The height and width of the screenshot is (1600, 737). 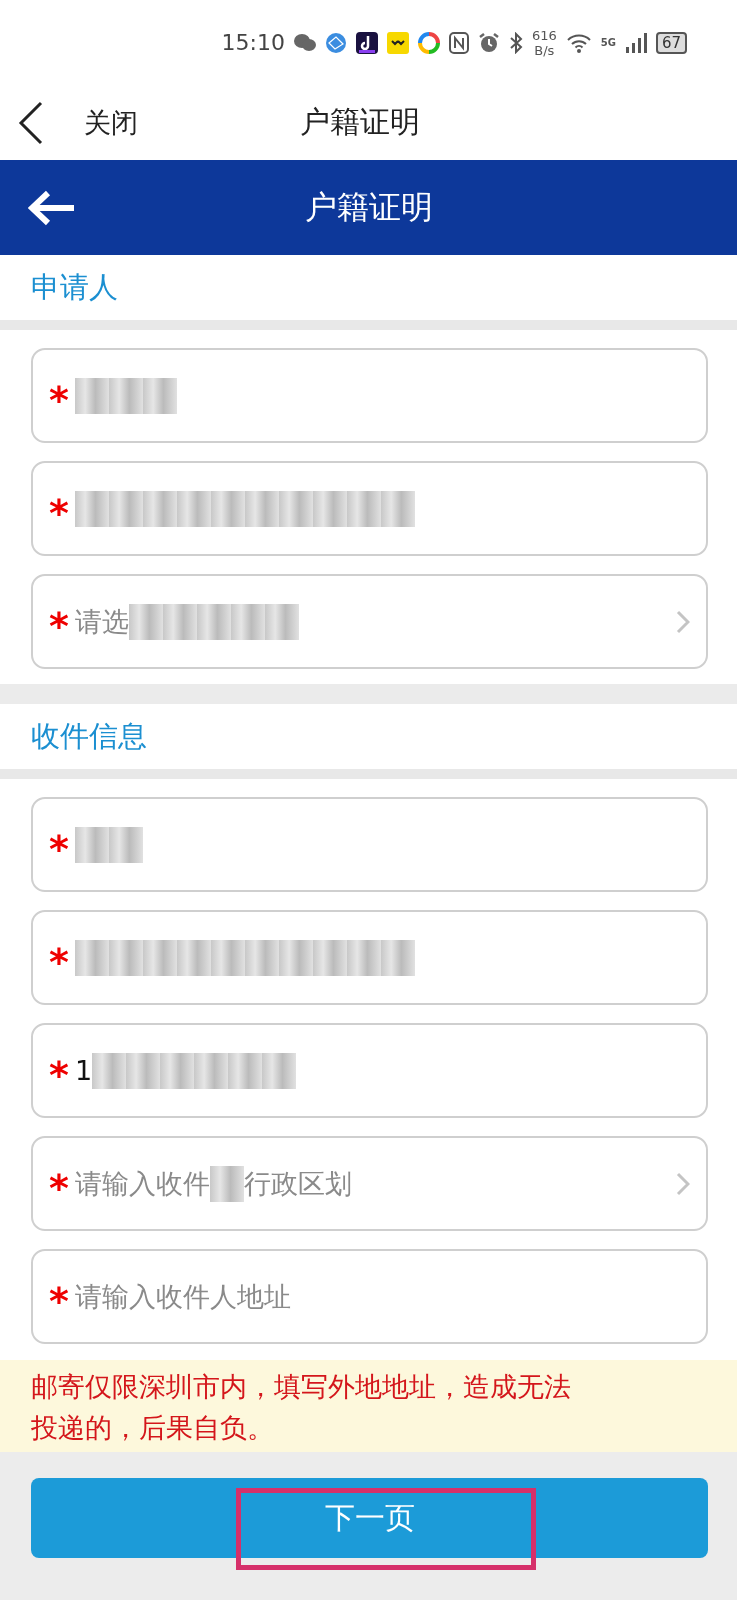 I want to click on section-title: 收件信息, so click(x=89, y=736).